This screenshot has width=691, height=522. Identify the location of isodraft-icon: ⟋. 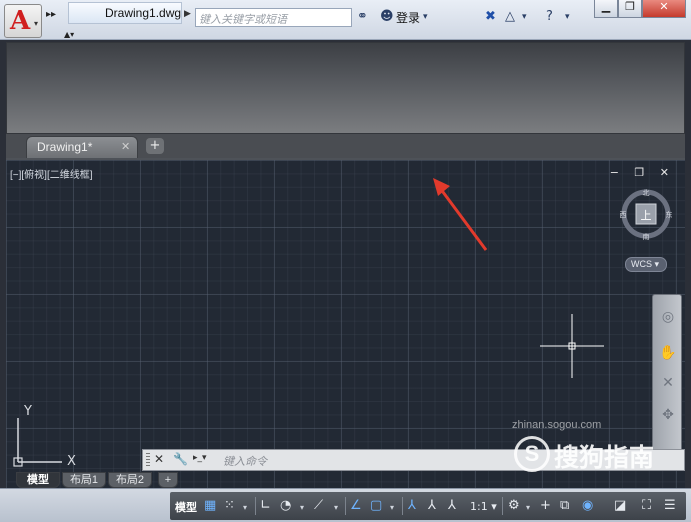
(318, 505).